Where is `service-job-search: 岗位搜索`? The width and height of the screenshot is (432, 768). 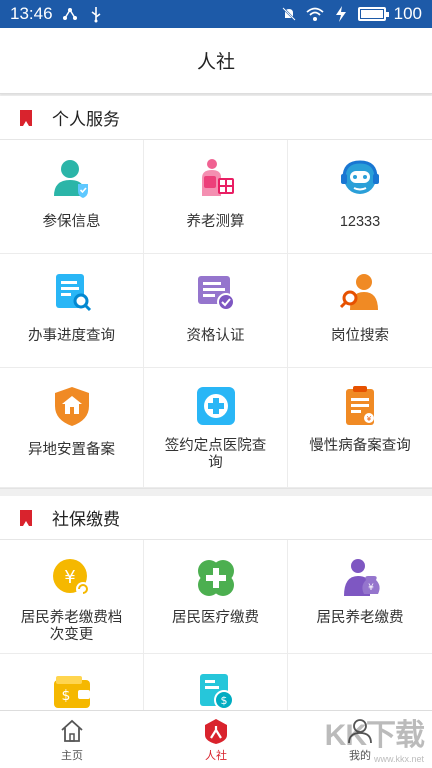
service-job-search: 岗位搜索 is located at coordinates (360, 311).